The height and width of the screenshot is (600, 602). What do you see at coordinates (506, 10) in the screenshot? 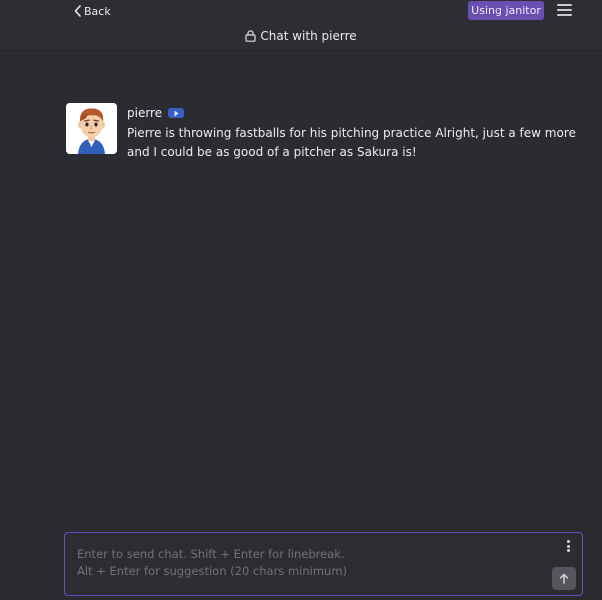
I see `model-badge: Using janitor` at bounding box center [506, 10].